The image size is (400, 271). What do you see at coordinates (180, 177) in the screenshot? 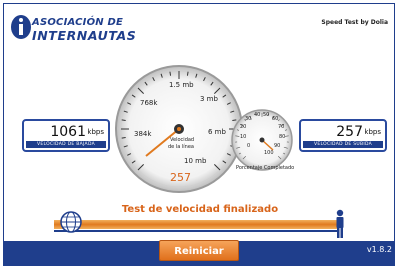
I see `speed-readout: 257` at bounding box center [180, 177].